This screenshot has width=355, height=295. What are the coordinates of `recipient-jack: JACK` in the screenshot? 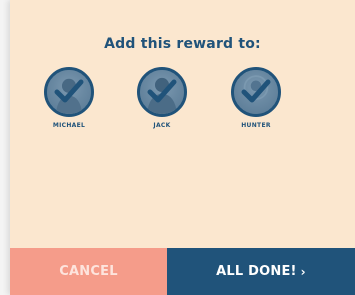 It's located at (162, 98).